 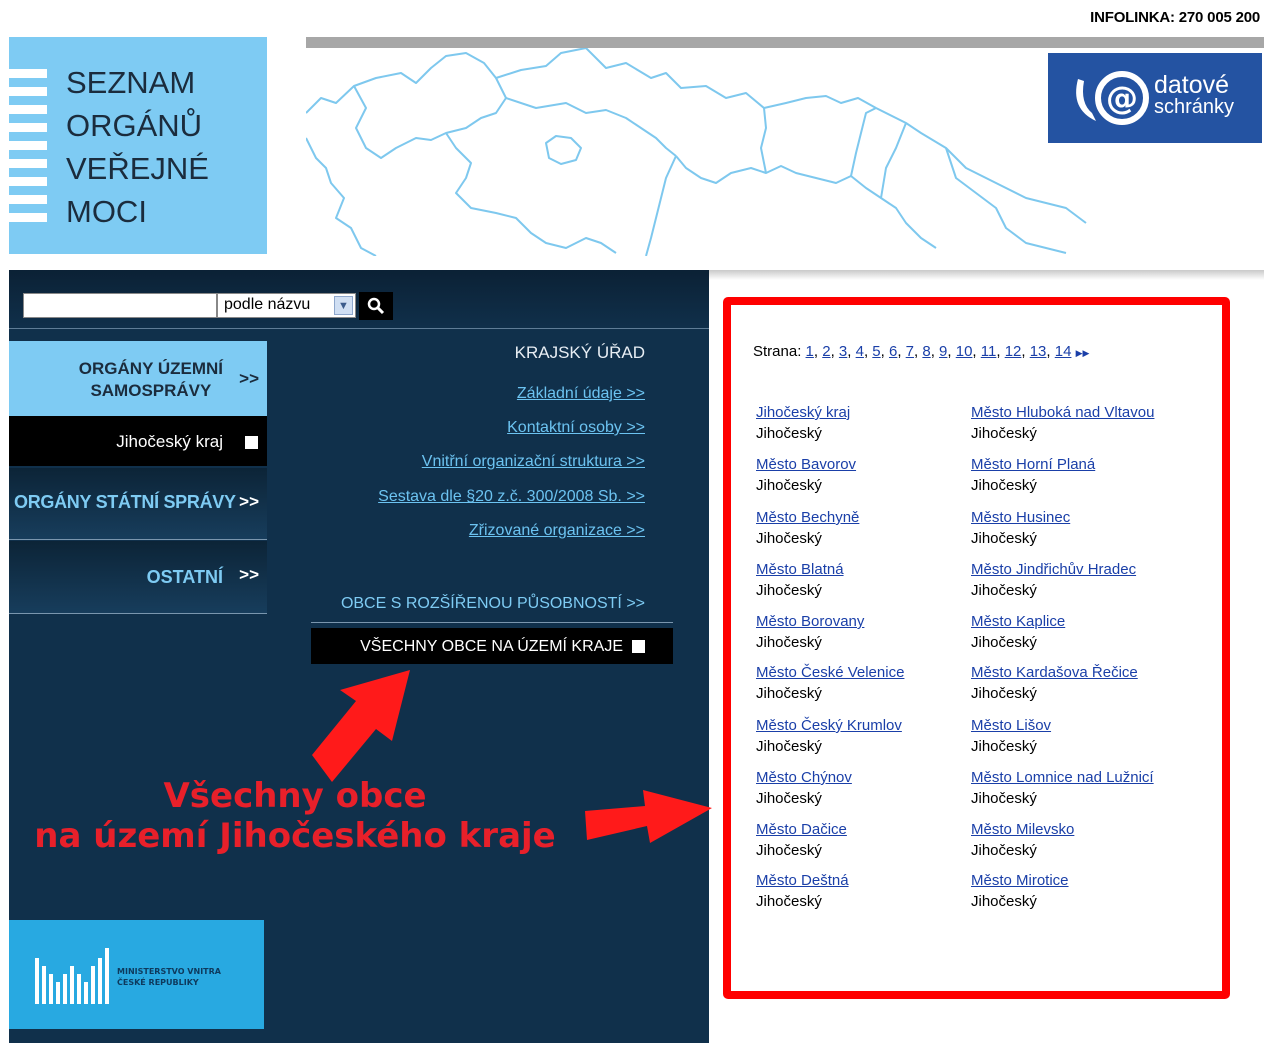 What do you see at coordinates (1076, 725) in the screenshot?
I see `organization-link: Město Lišov` at bounding box center [1076, 725].